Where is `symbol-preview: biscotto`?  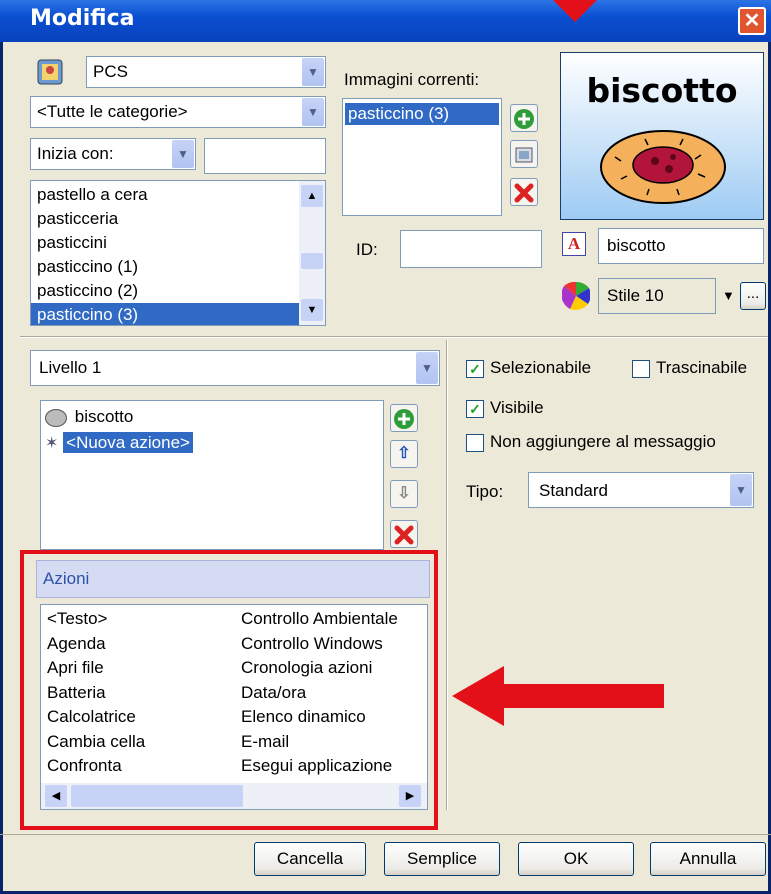
symbol-preview: biscotto is located at coordinates (662, 136).